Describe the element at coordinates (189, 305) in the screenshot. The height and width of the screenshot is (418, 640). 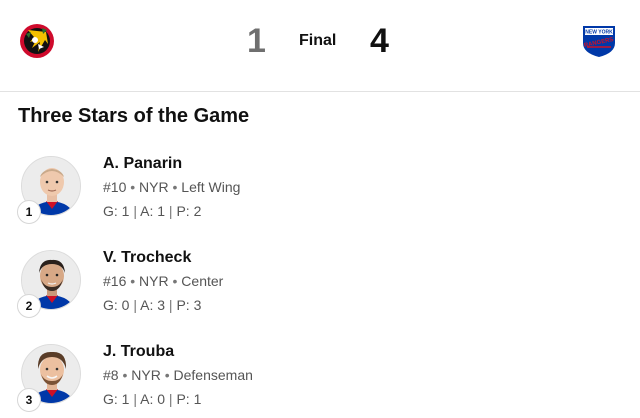
I see `stat-points: P: 3` at that location.